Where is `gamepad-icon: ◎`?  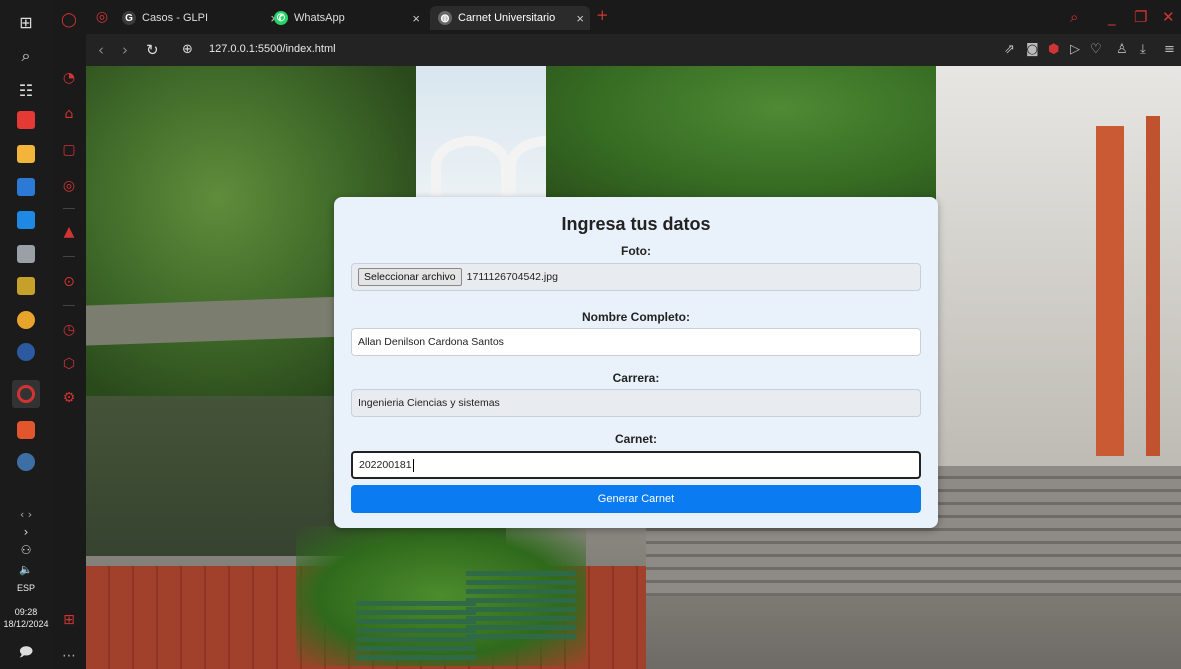
gamepad-icon: ◎ is located at coordinates (102, 17).